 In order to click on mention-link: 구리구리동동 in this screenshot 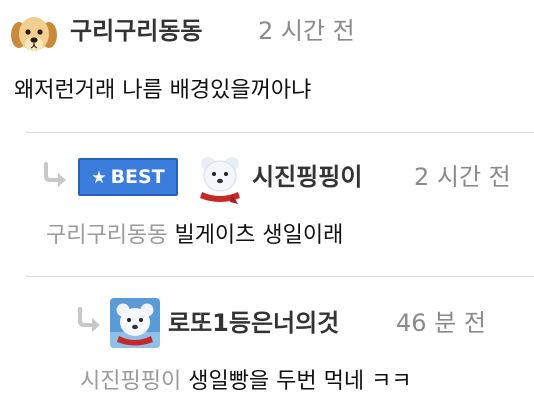, I will do `click(106, 235)`.